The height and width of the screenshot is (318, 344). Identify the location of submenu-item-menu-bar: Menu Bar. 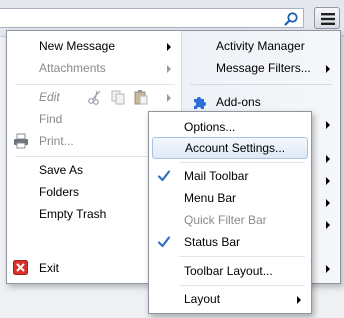
(230, 198).